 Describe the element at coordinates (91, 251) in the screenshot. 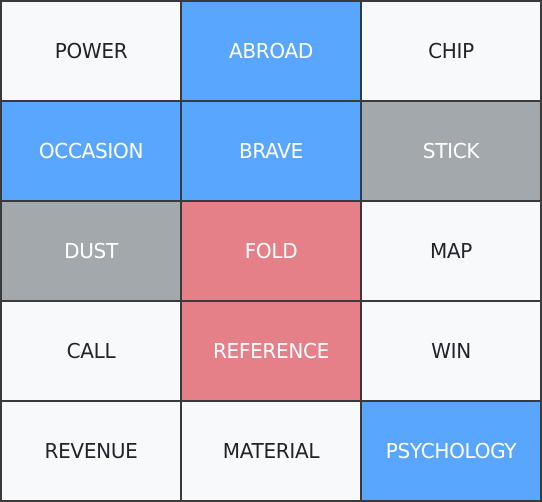

I see `card-dust: DUST` at that location.